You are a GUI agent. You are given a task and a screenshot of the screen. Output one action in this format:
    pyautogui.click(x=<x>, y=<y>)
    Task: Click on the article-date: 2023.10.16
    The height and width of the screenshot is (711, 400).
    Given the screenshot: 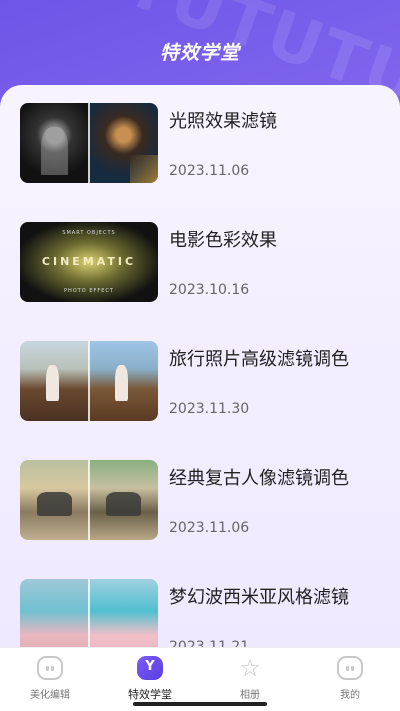 What is the action you would take?
    pyautogui.click(x=209, y=290)
    